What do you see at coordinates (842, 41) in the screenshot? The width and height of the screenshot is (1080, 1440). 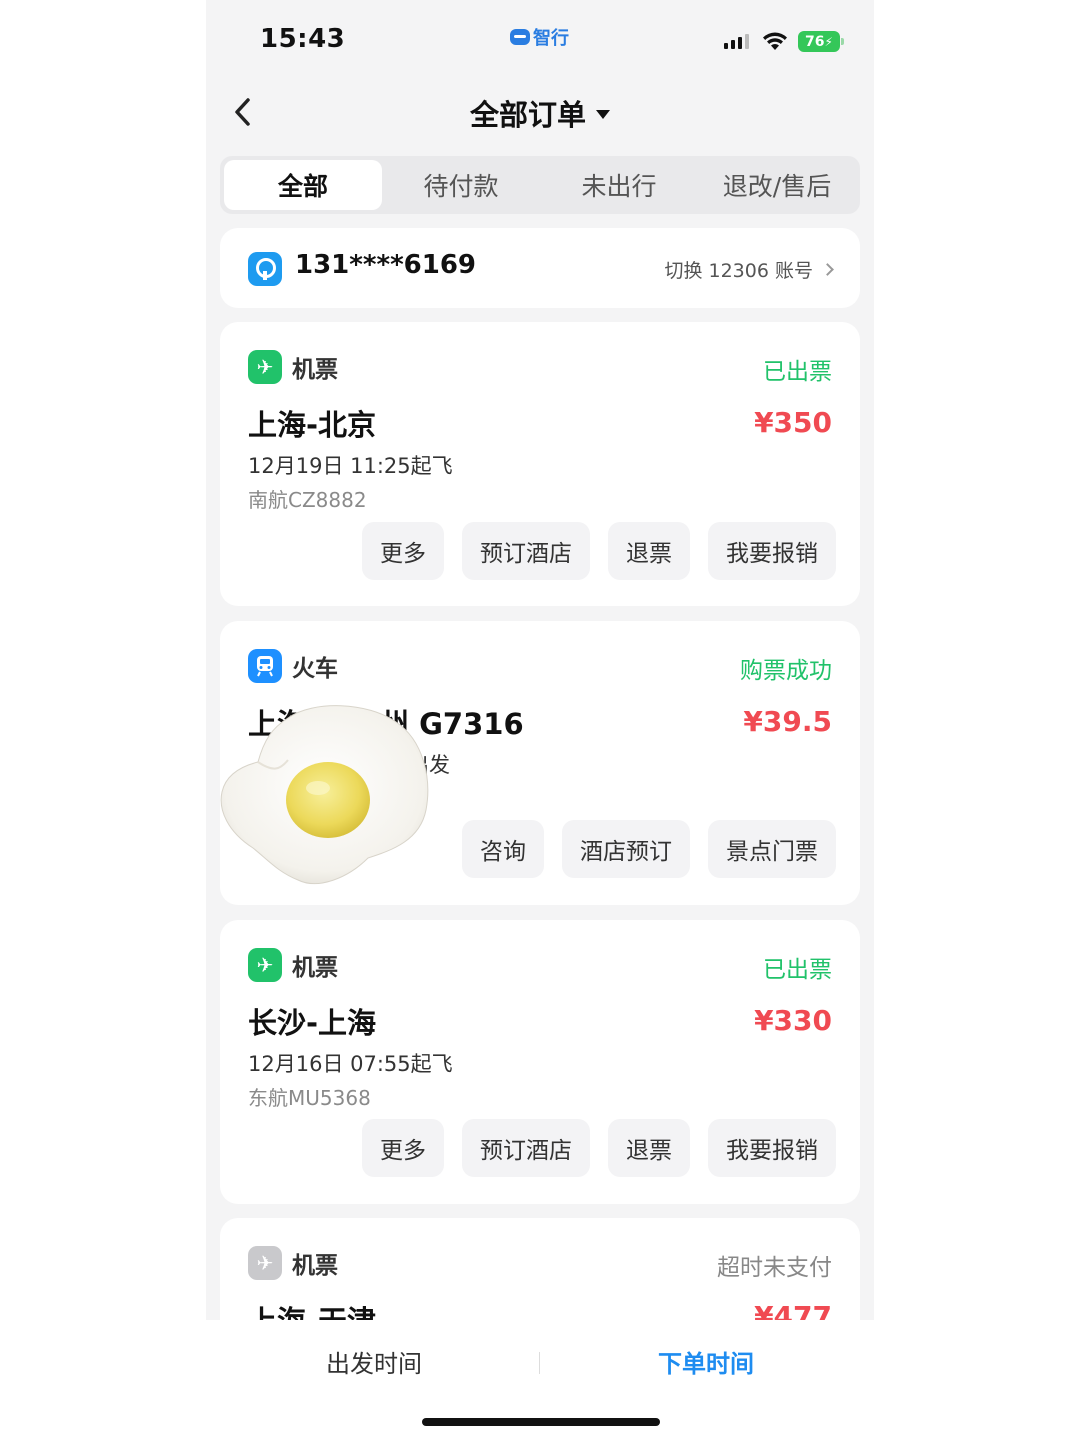 I see `battery-tip` at bounding box center [842, 41].